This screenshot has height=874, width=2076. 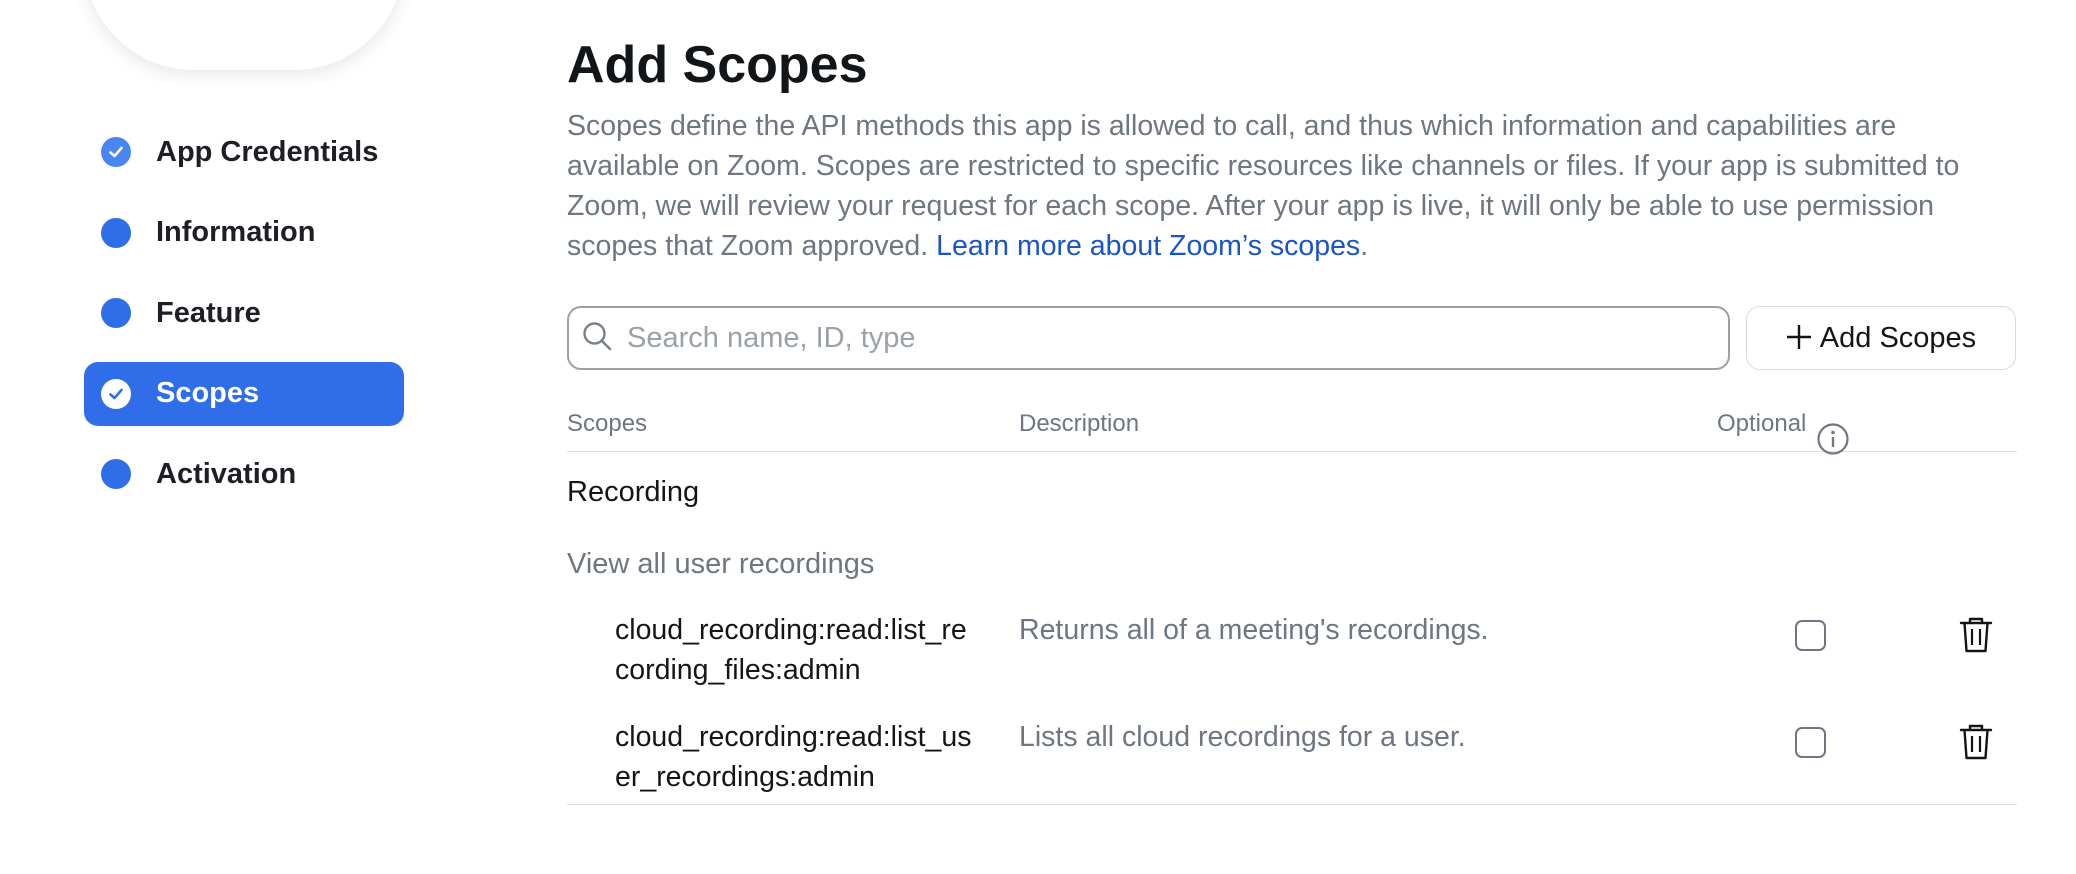 What do you see at coordinates (1167, 338) in the screenshot?
I see `search-input` at bounding box center [1167, 338].